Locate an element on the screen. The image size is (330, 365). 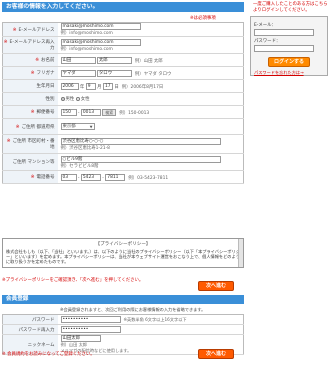
email-label: ※ E-メールアドレス is located at coordinates (30, 29).